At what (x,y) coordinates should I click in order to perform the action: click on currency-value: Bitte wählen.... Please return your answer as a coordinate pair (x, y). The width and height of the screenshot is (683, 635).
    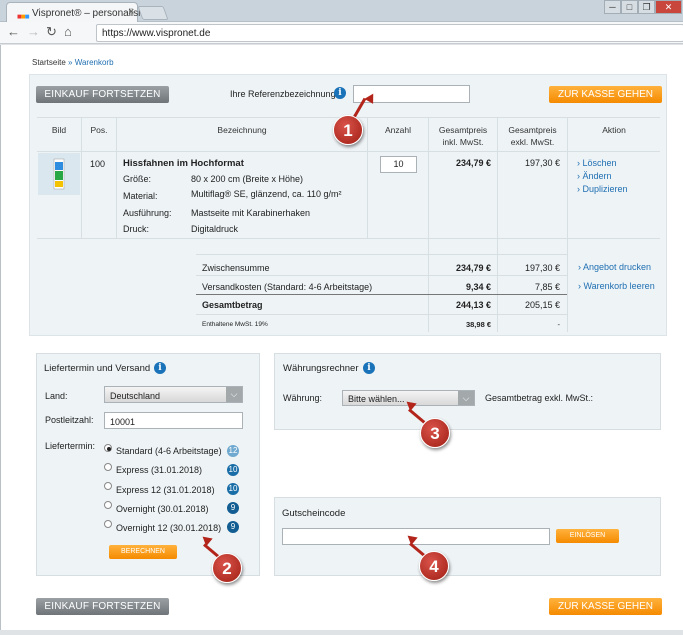
    Looking at the image, I should click on (376, 399).